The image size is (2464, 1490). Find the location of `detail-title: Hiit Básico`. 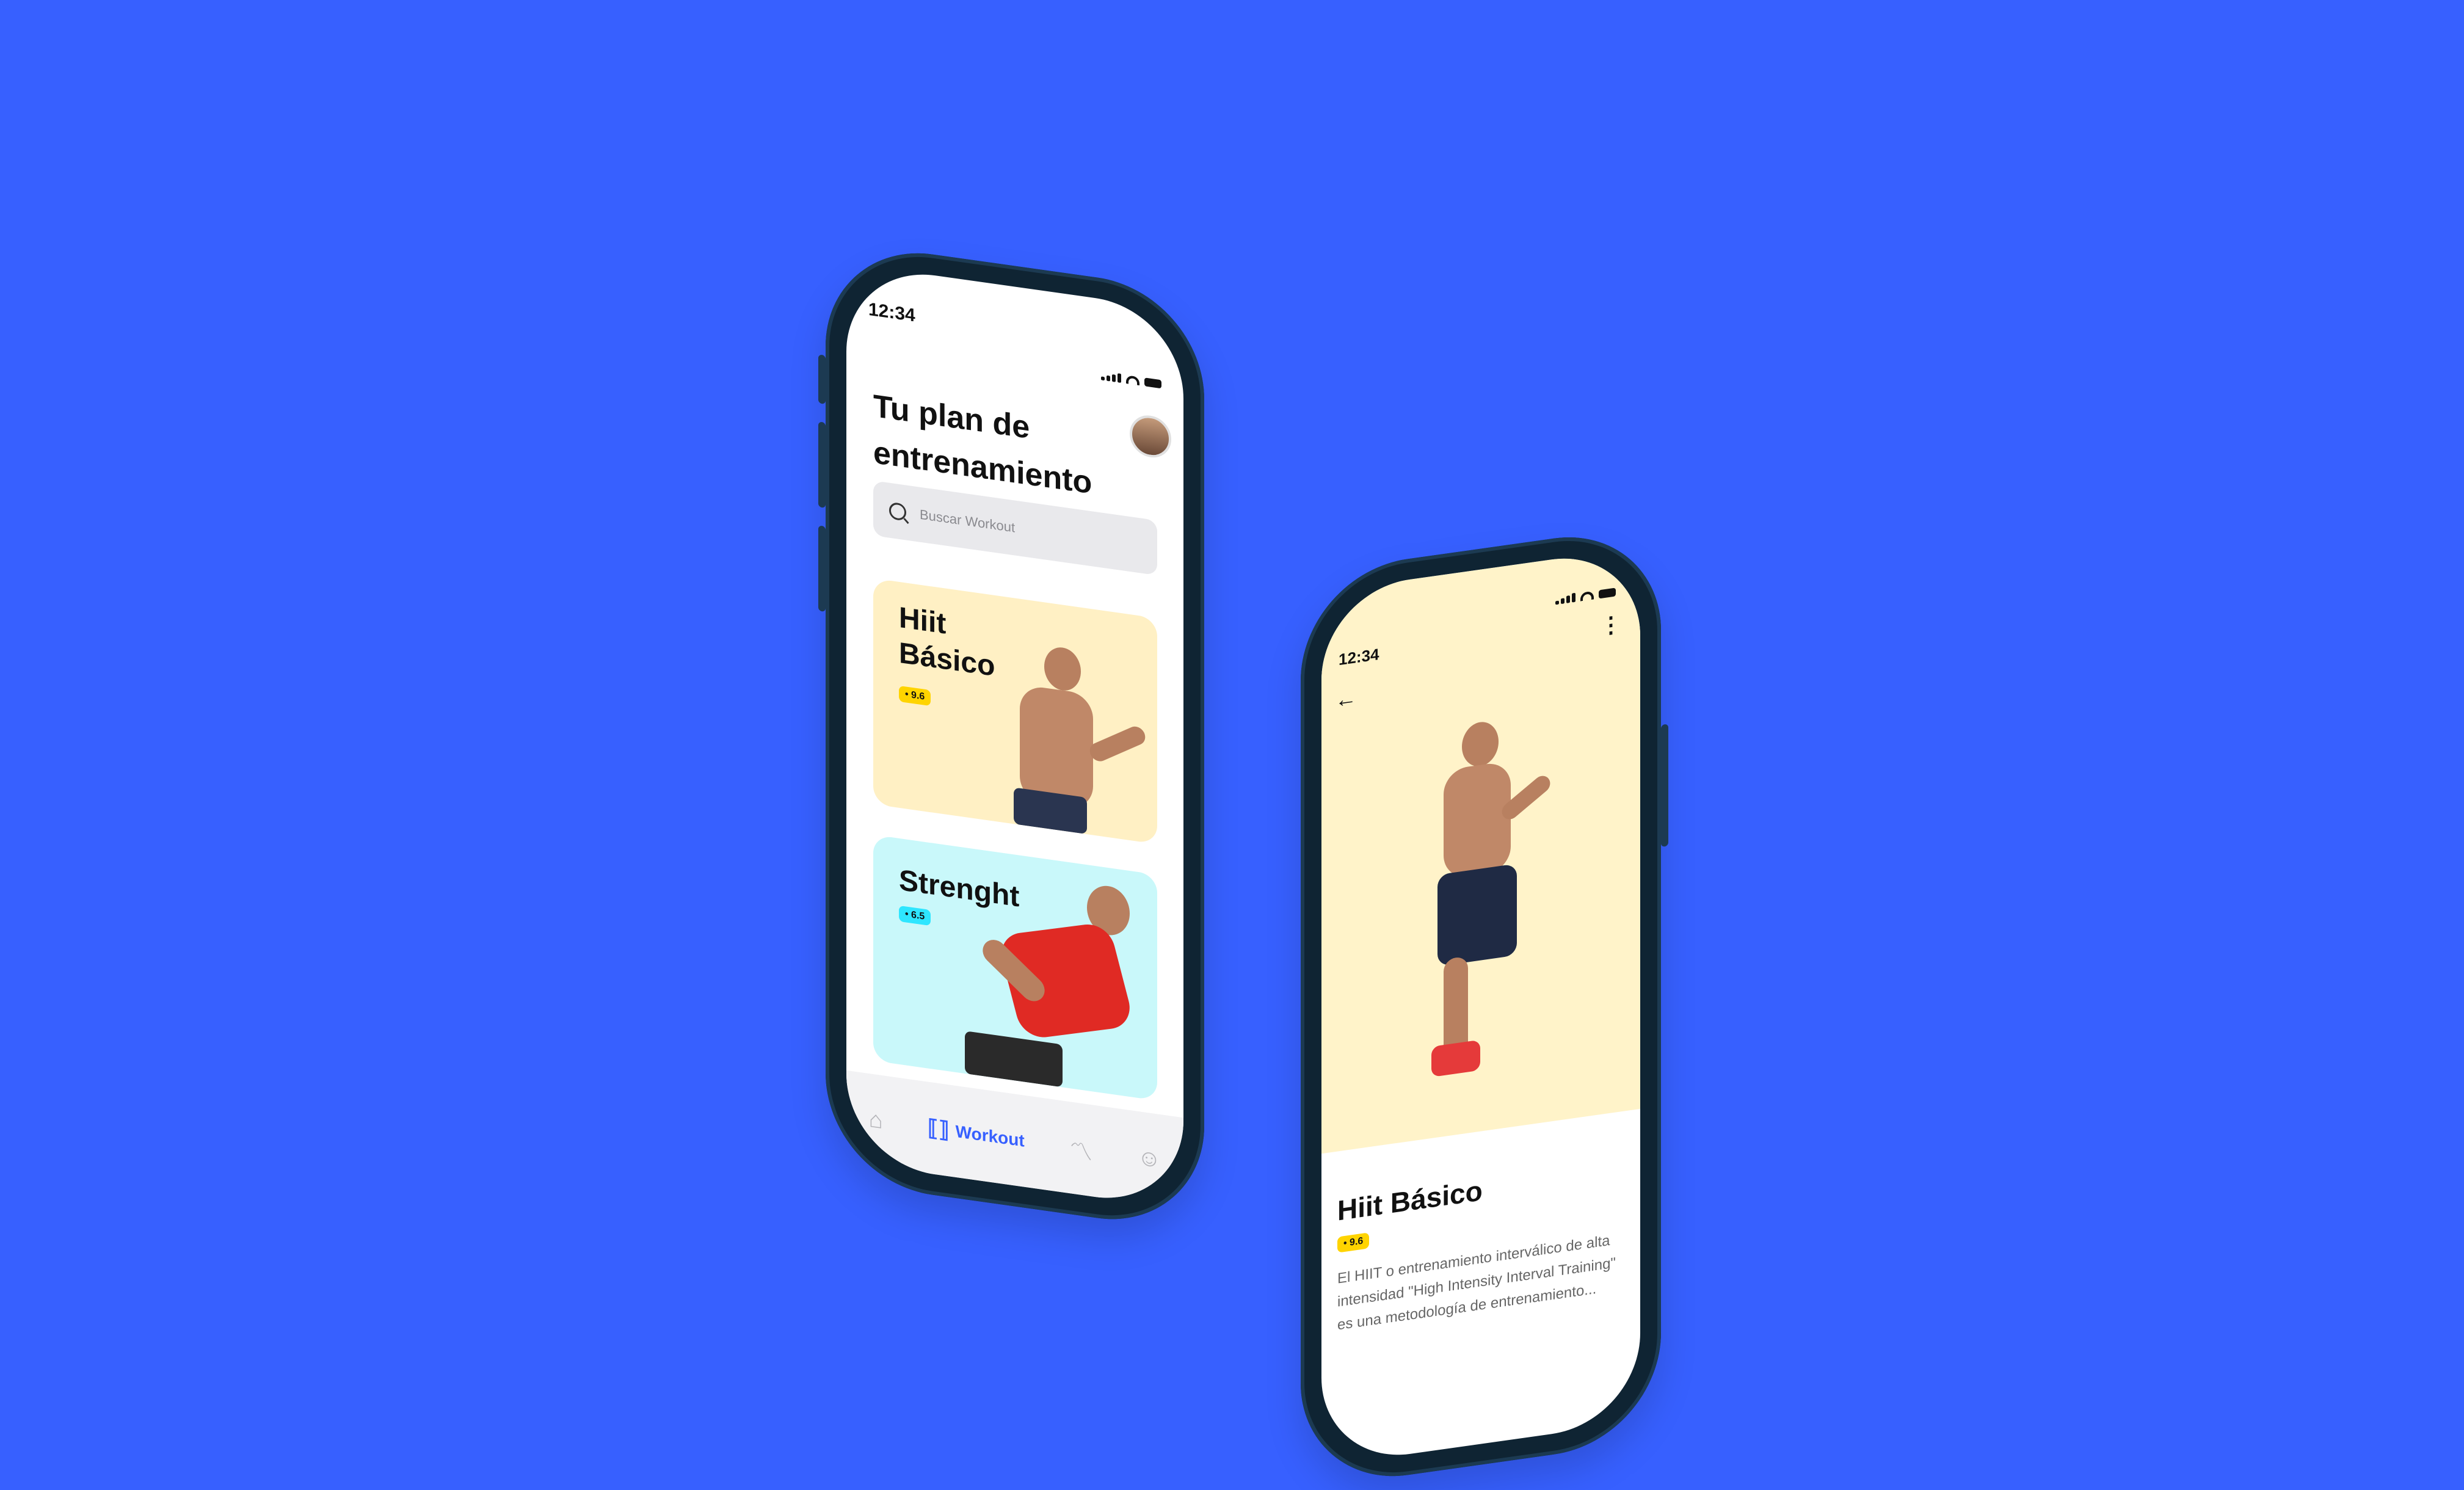

detail-title: Hiit Básico is located at coordinates (1410, 1200).